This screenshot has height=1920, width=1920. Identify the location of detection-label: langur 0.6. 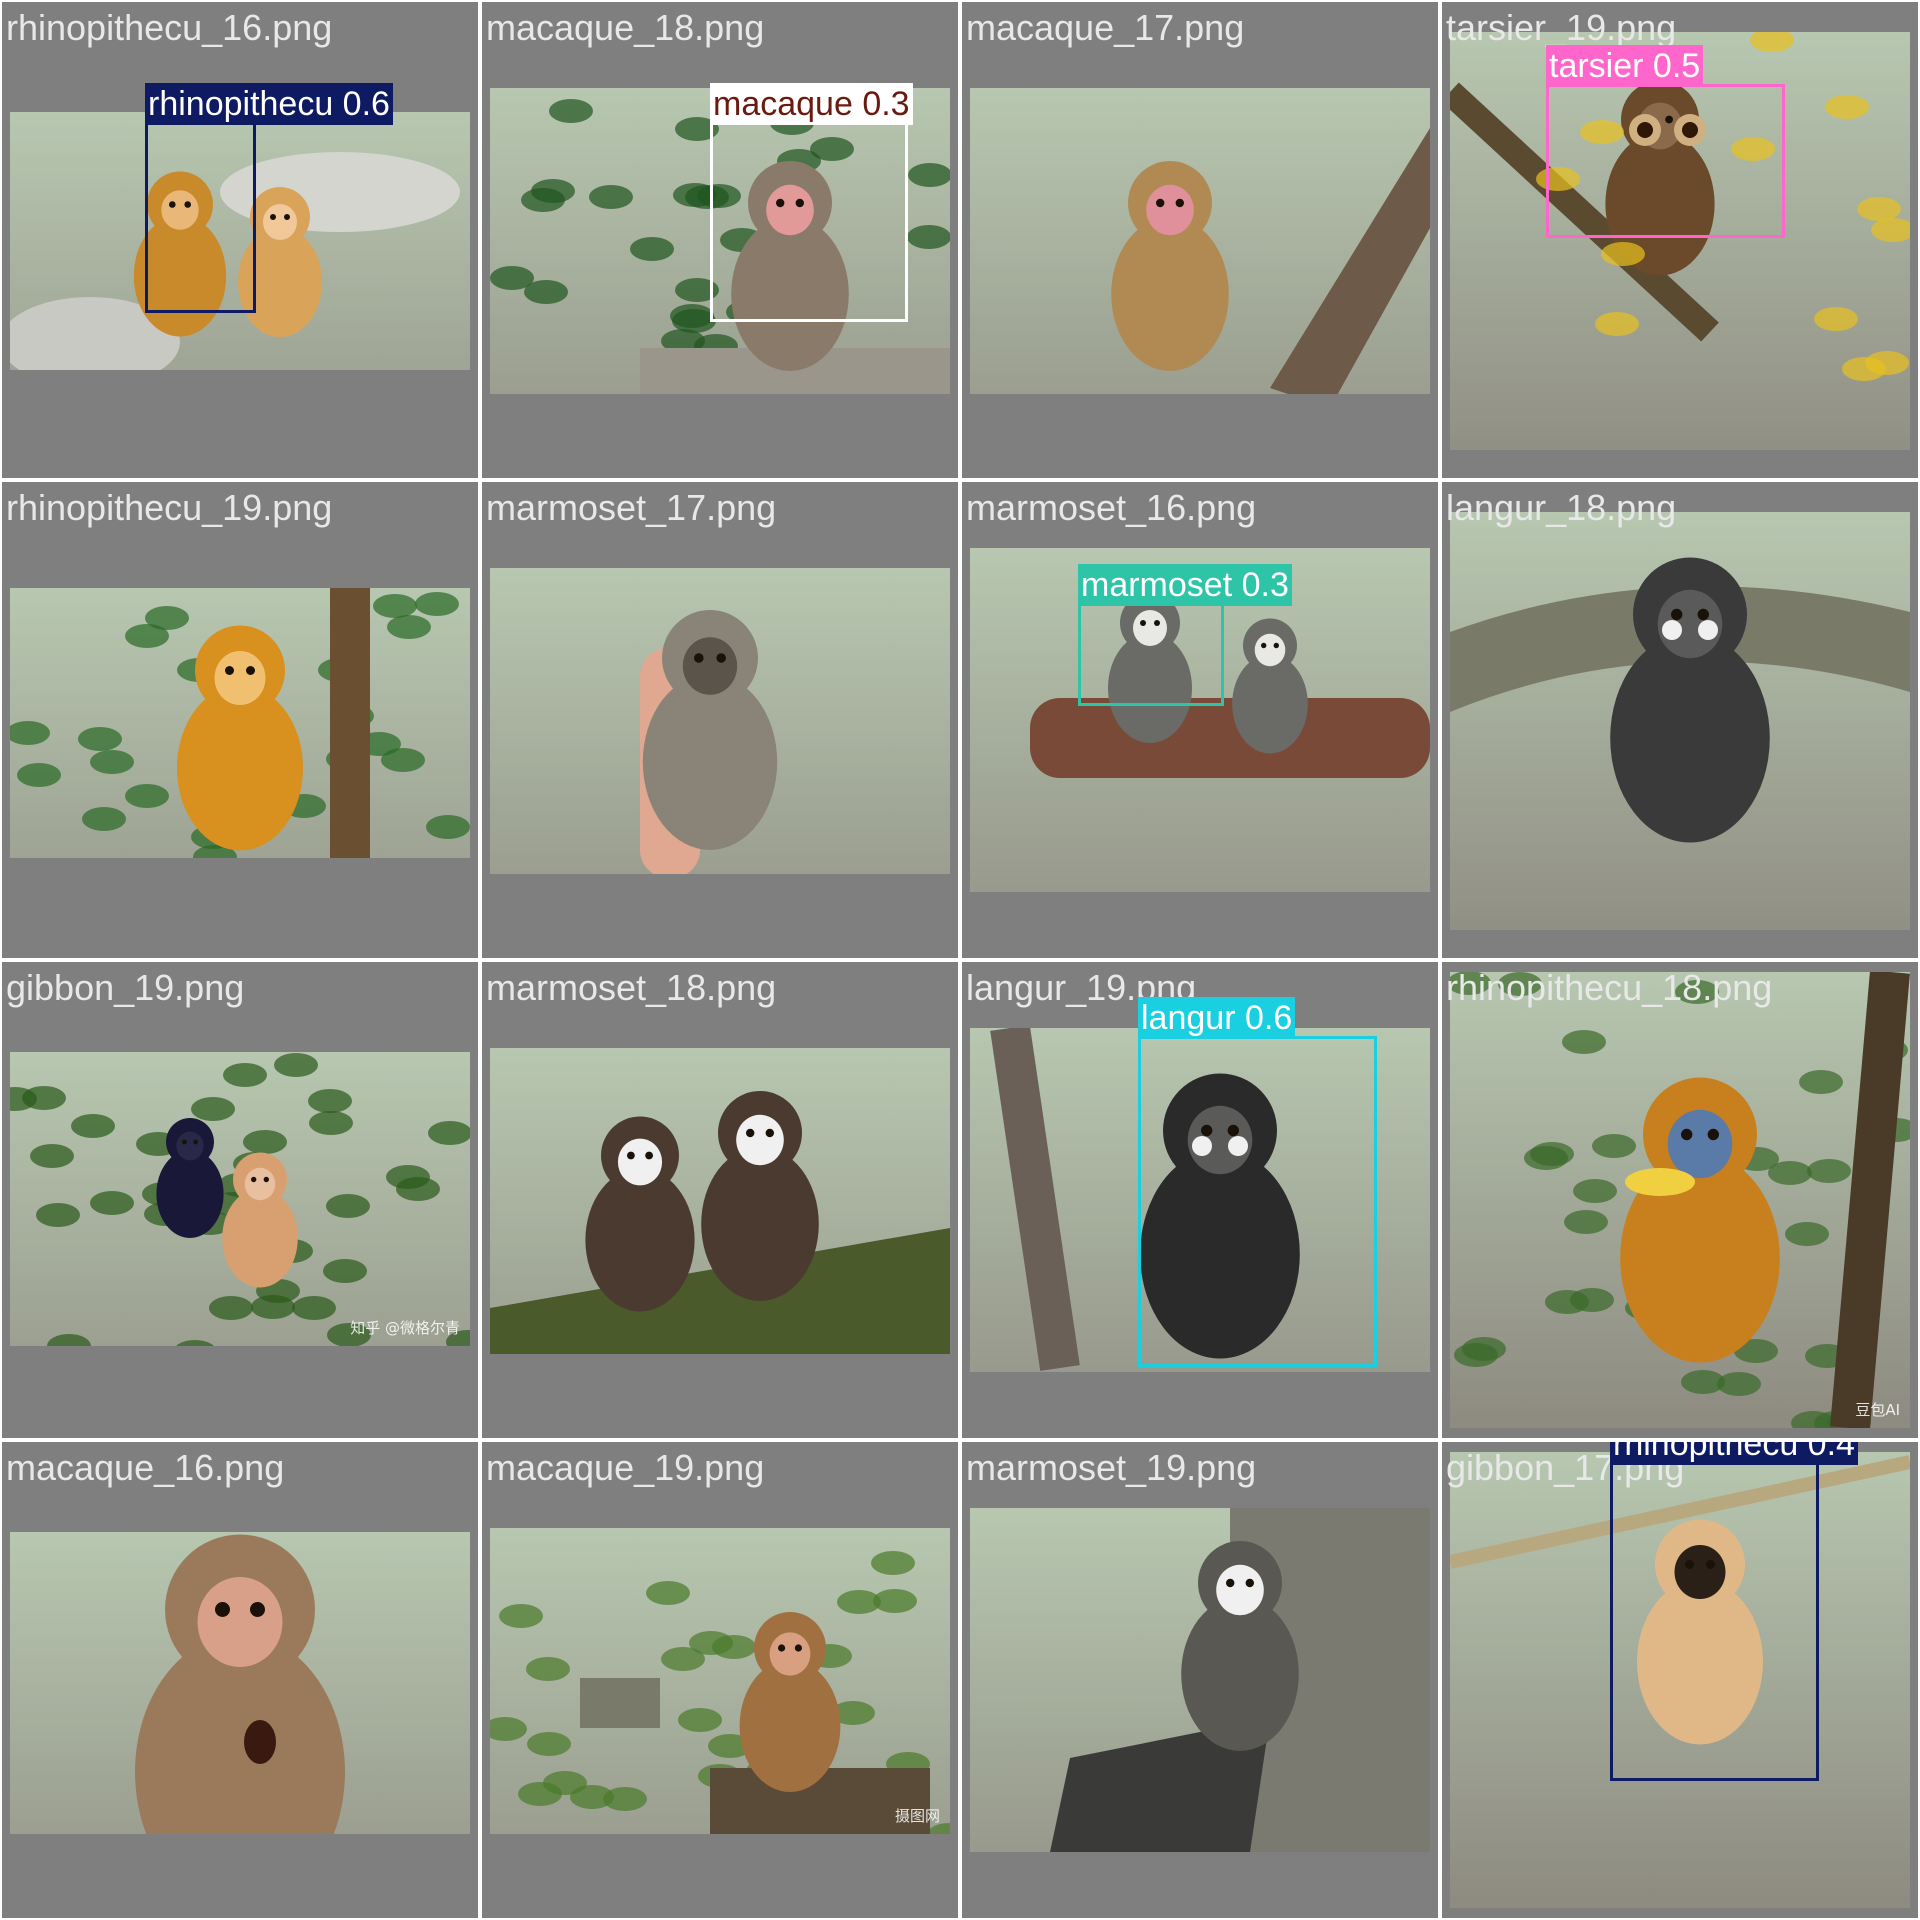
(1217, 1018).